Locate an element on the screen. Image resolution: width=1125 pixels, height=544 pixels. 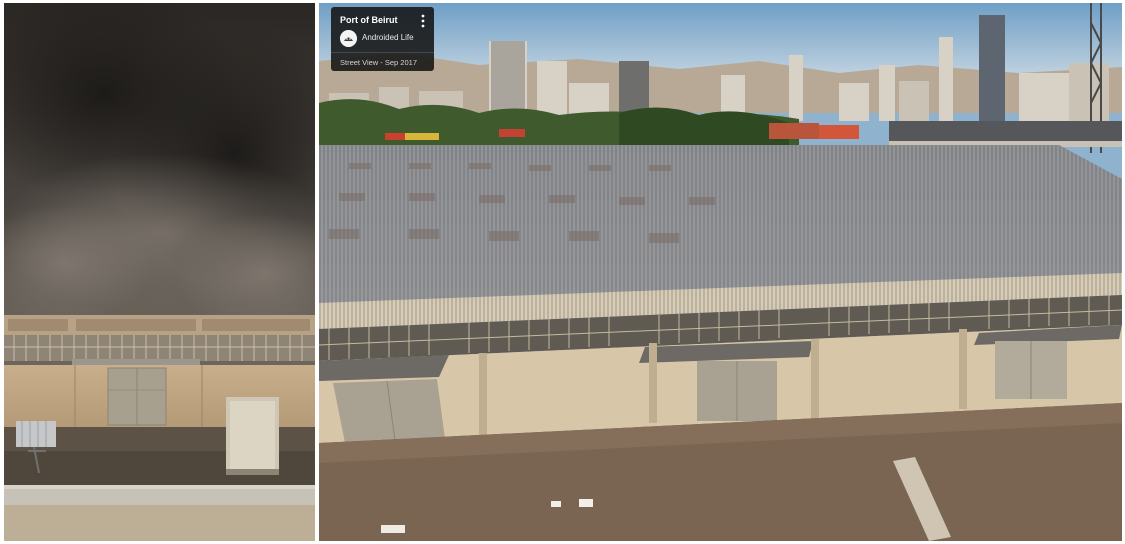
more-vert-icon is located at coordinates (423, 21).